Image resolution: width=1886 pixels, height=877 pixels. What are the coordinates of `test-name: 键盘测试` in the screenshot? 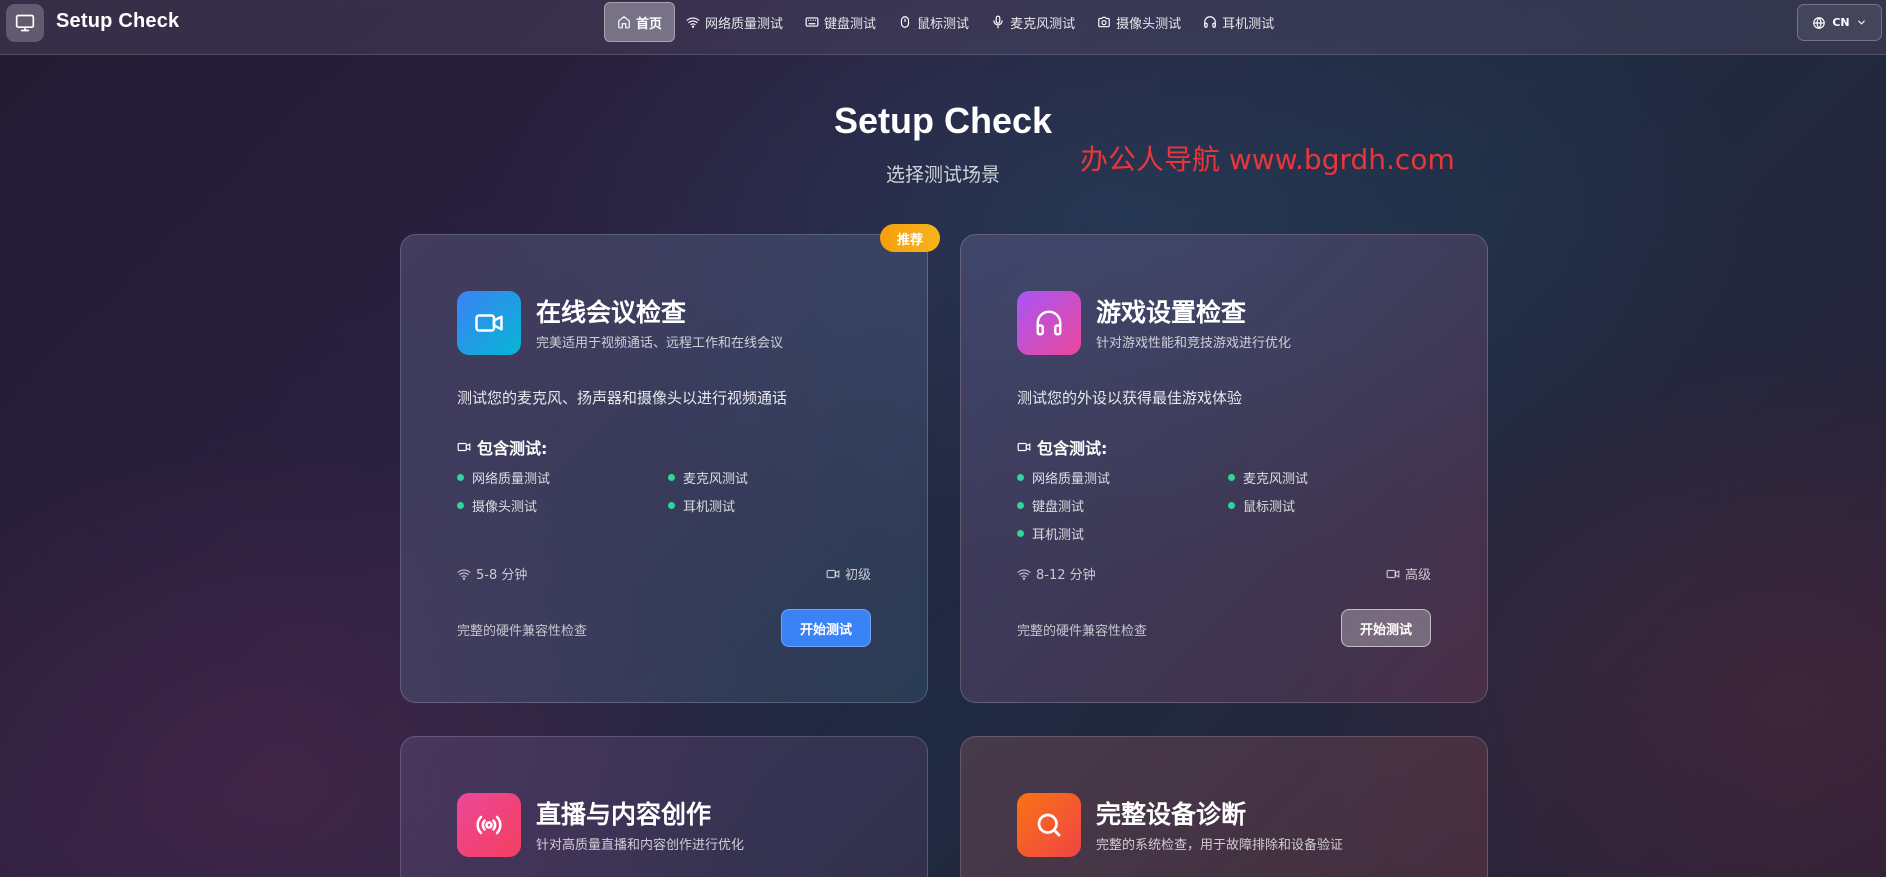 It's located at (1058, 507).